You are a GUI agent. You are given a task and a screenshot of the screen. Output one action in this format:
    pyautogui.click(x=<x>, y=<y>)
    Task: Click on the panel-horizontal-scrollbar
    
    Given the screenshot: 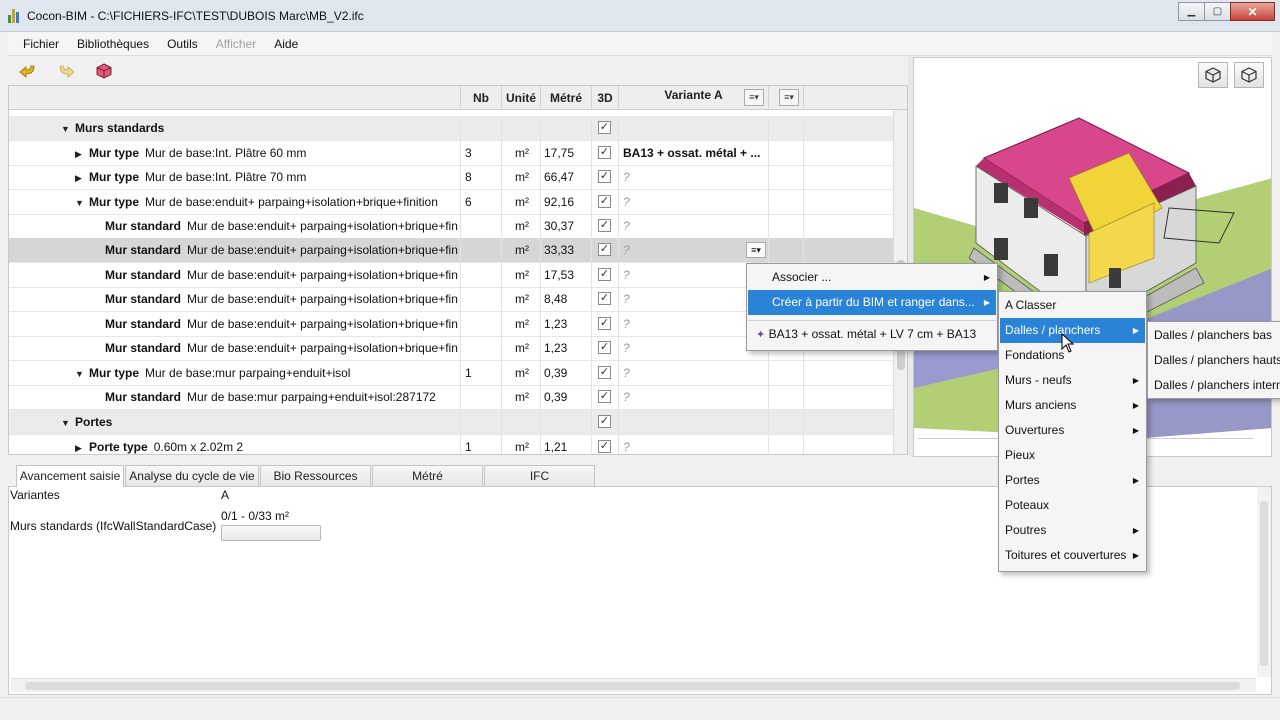 What is the action you would take?
    pyautogui.click(x=633, y=685)
    